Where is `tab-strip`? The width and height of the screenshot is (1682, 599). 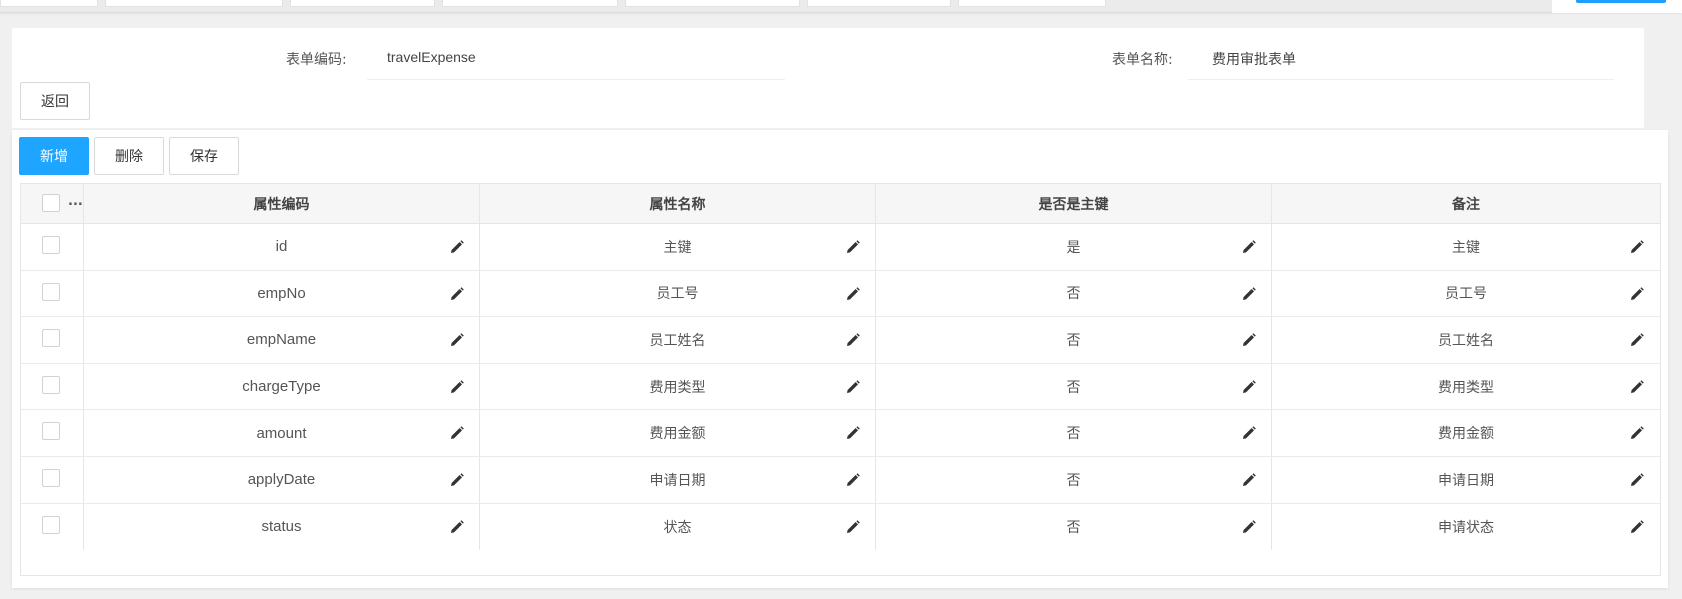 tab-strip is located at coordinates (841, 6).